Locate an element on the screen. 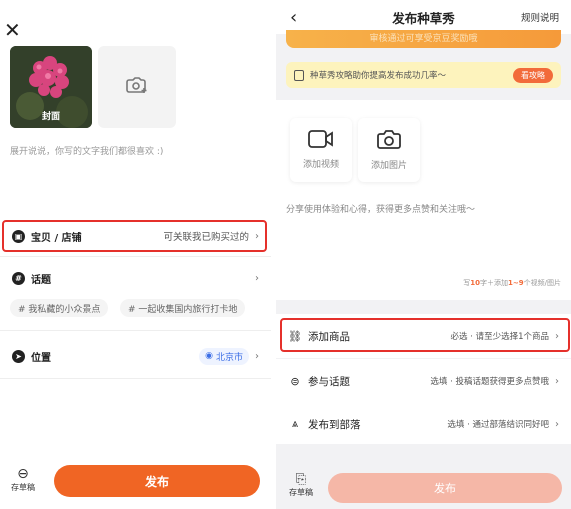 The height and width of the screenshot is (509, 571). tribe-icon: ⩓ is located at coordinates (295, 423).